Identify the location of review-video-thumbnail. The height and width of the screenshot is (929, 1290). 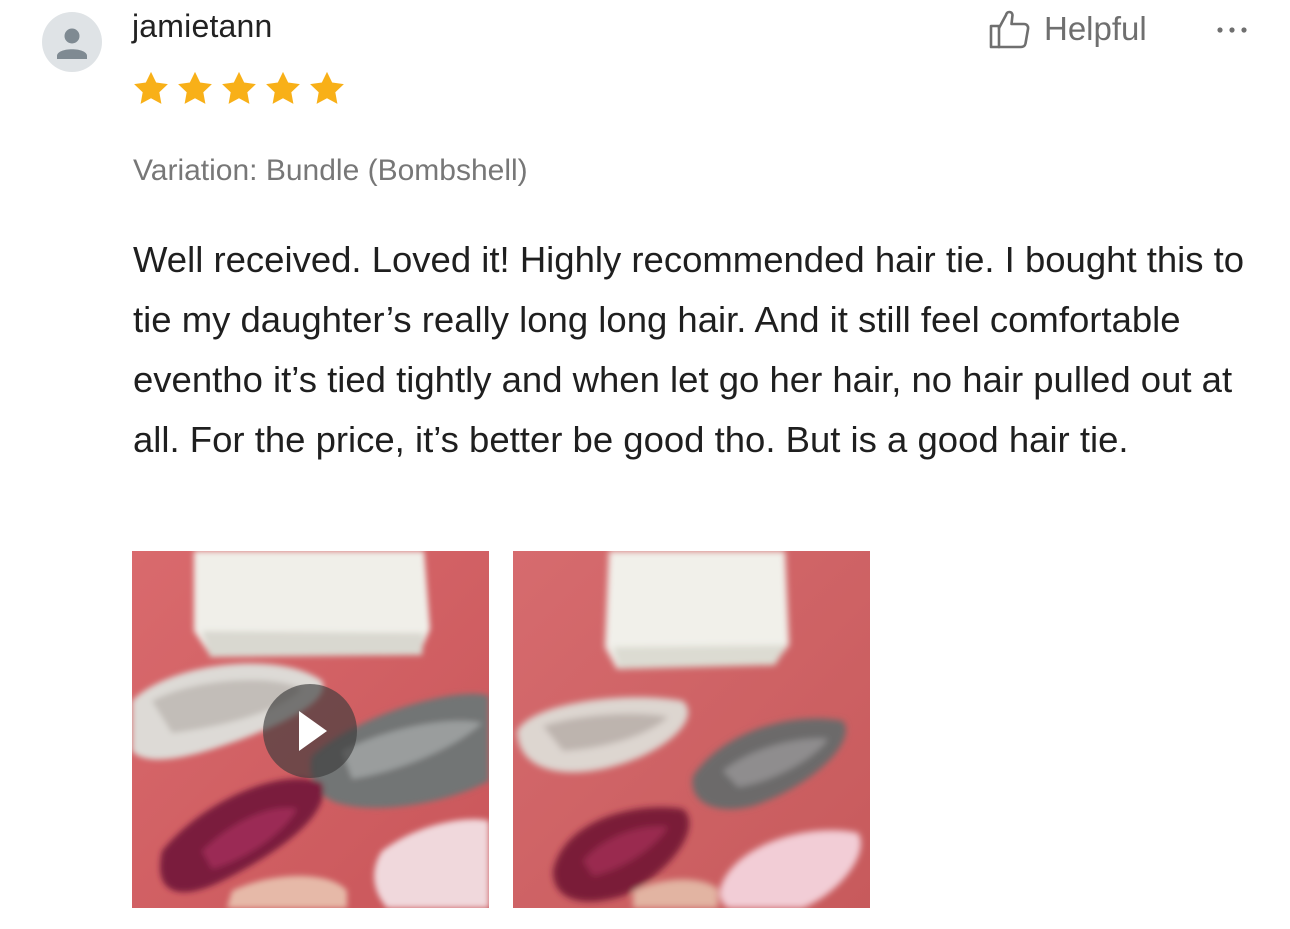
(310, 729).